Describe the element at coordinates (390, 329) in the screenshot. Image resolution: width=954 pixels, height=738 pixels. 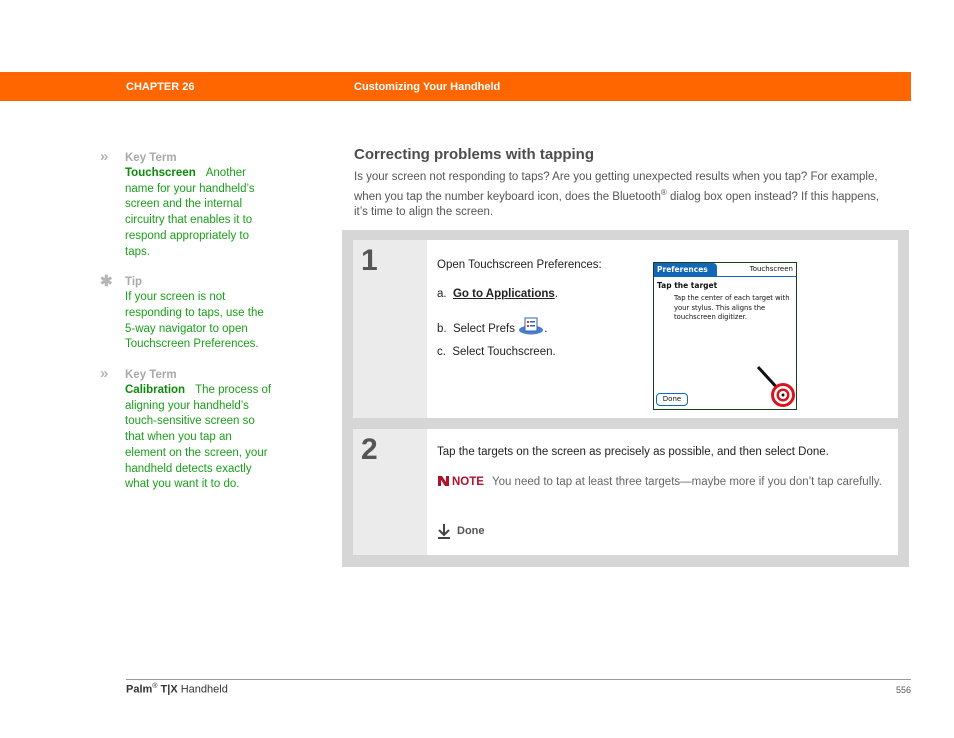
I see `step-number-column: 1` at that location.